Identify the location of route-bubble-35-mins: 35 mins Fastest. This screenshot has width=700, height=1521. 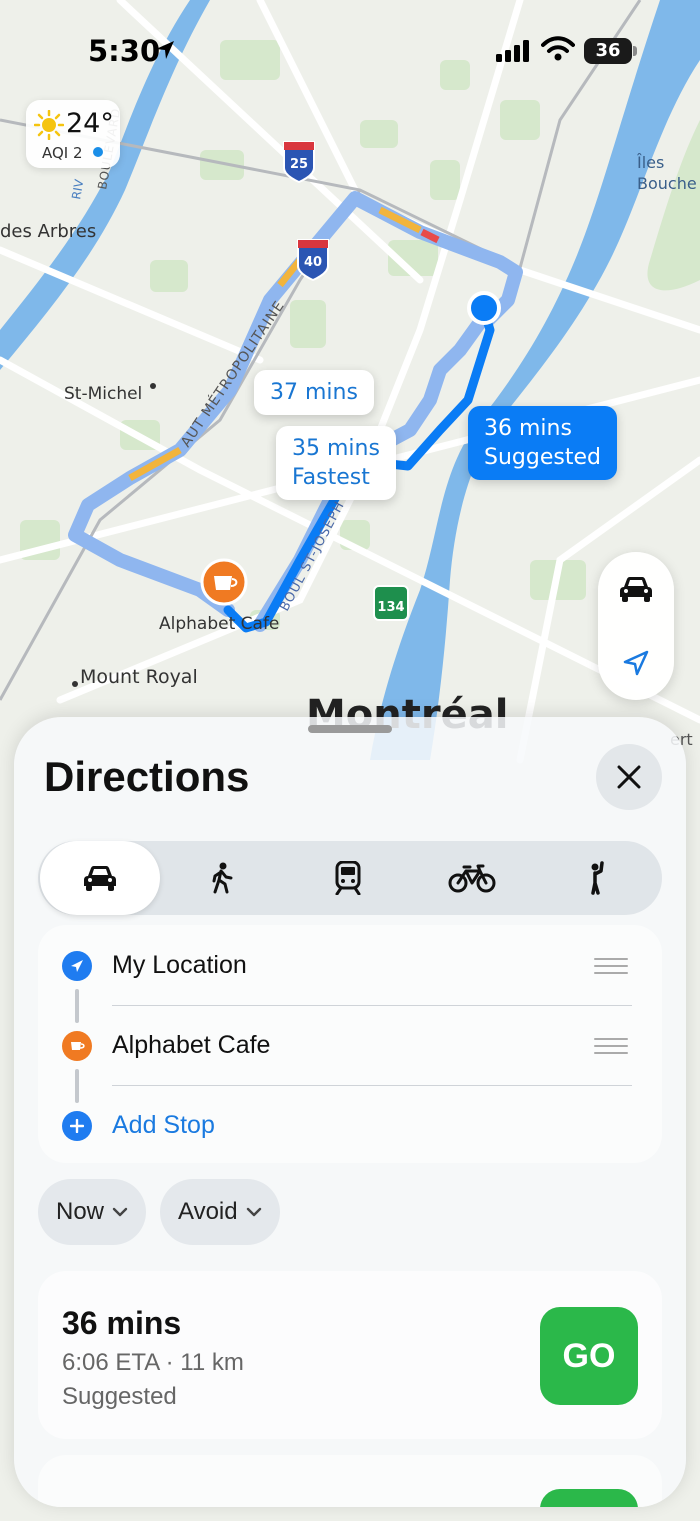
(336, 463).